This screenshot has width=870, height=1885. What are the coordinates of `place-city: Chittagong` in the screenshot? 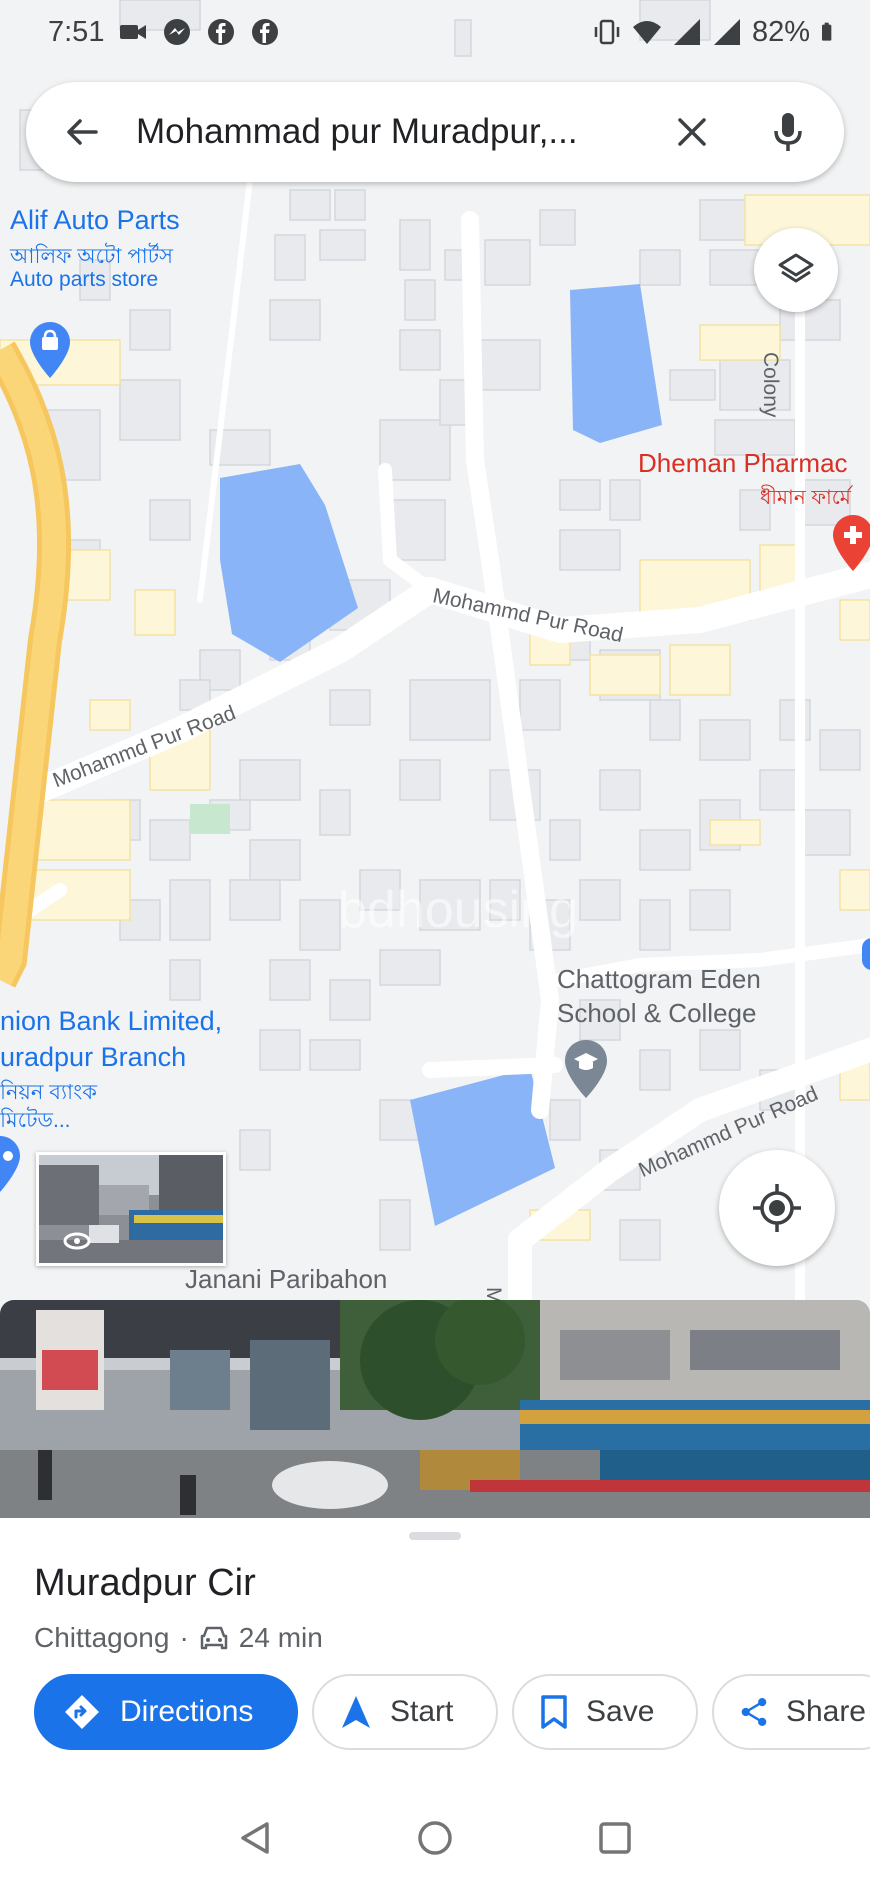 It's located at (102, 1637).